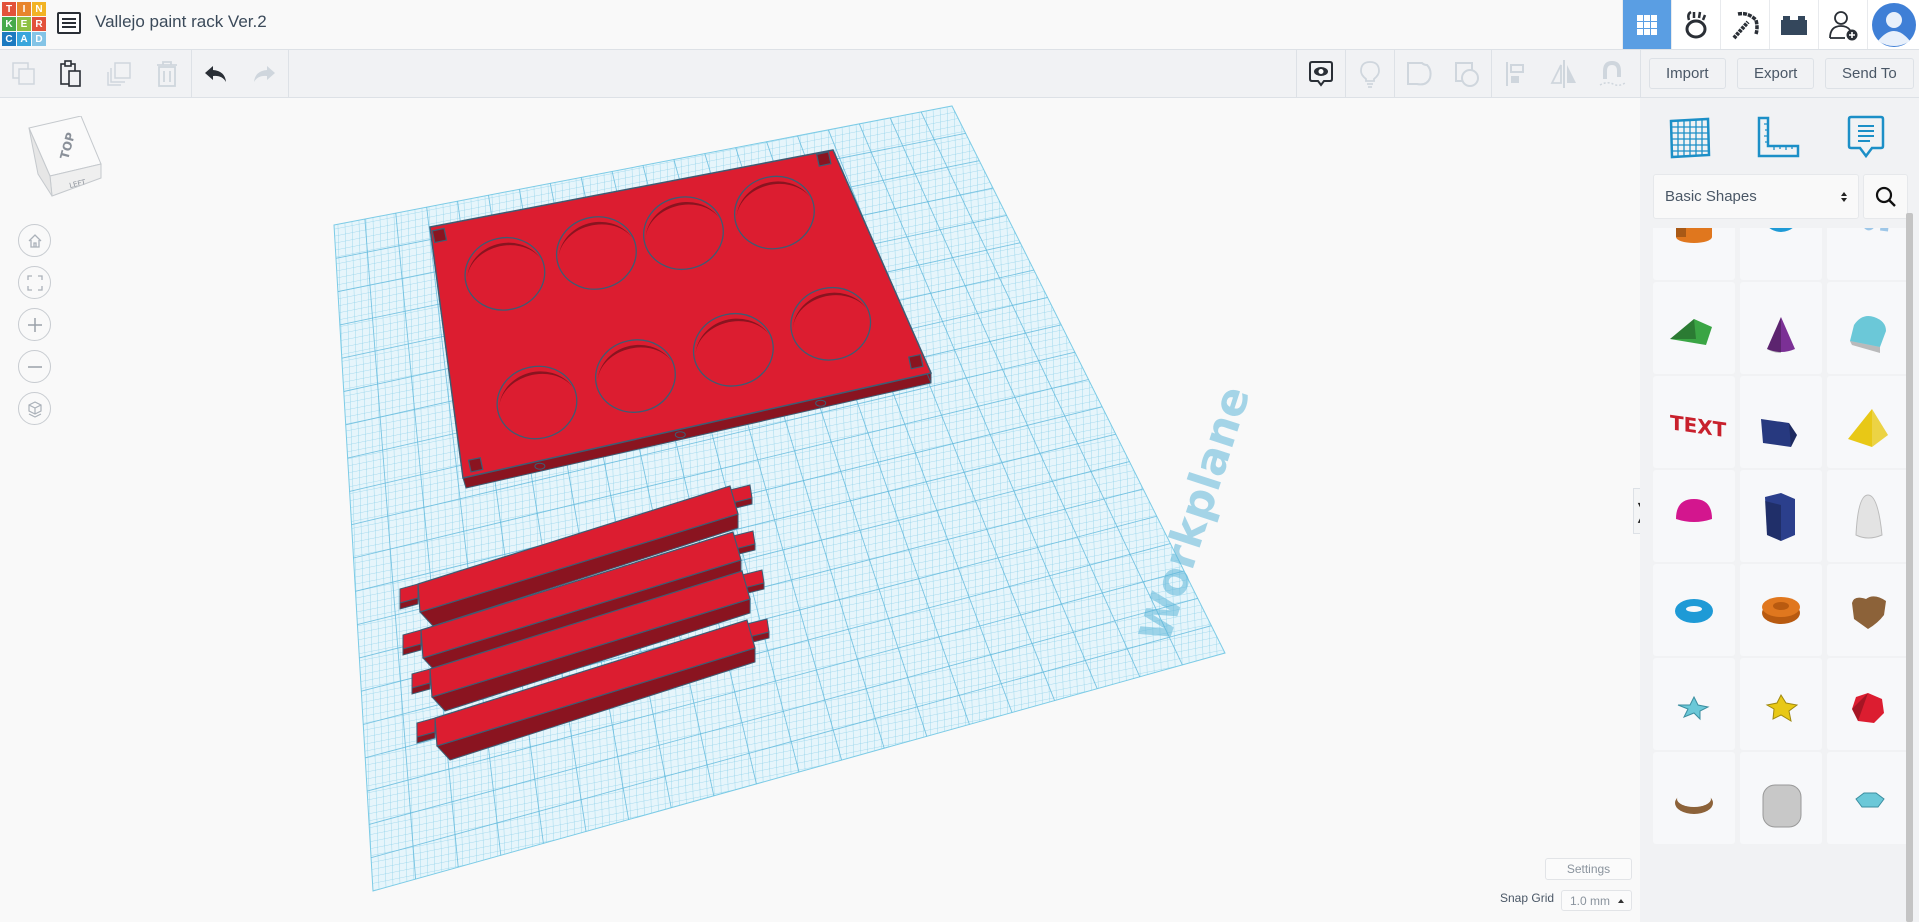  I want to click on snap-grid-select: 1.0 mm, so click(1596, 900).